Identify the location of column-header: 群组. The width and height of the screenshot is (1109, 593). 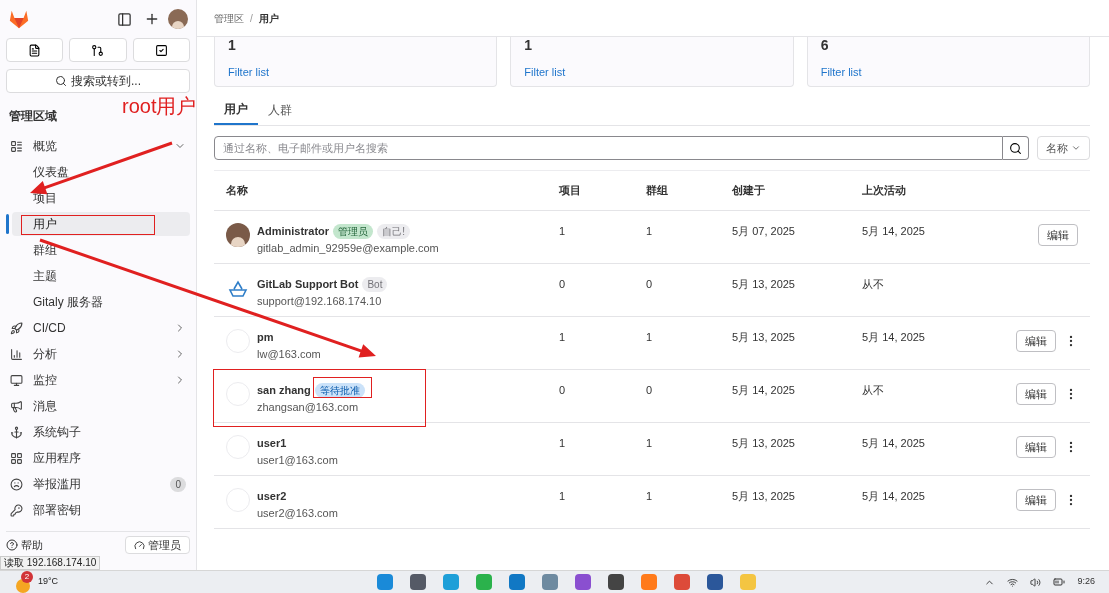
(657, 191).